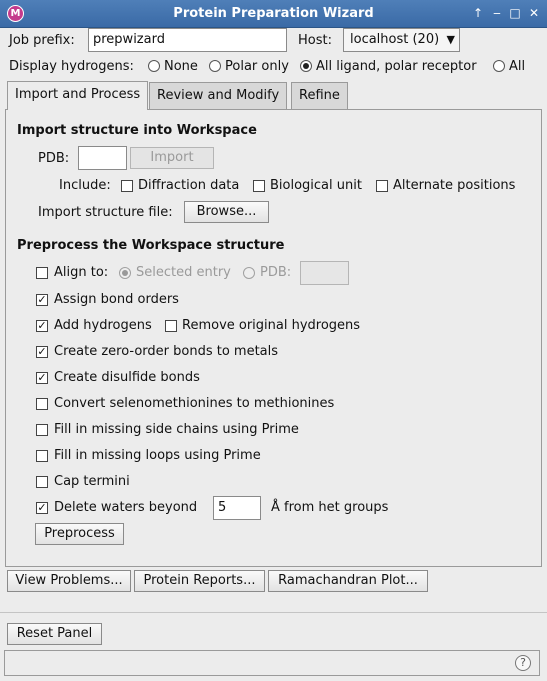  Describe the element at coordinates (81, 272) in the screenshot. I see `align-to-label: Align to:` at that location.